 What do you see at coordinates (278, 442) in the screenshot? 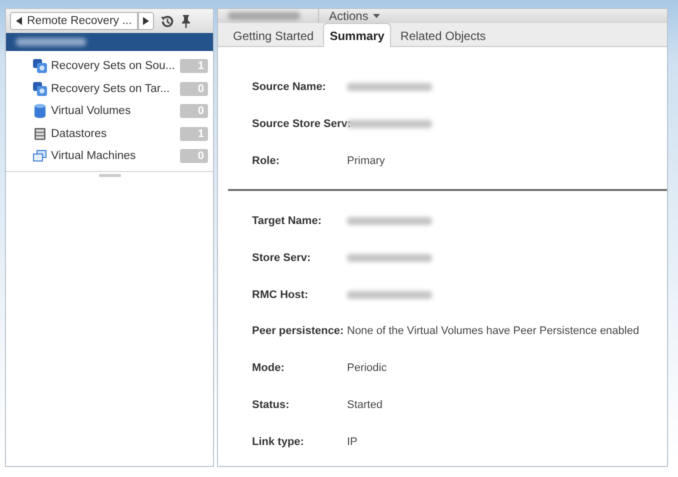
I see `field-label: Link type:` at bounding box center [278, 442].